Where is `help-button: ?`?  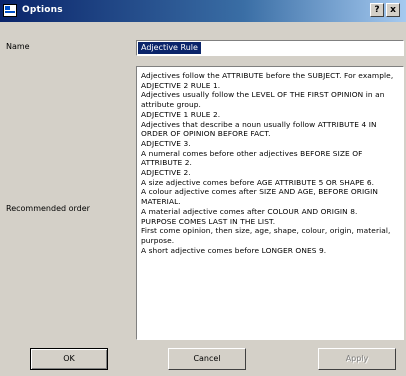 help-button: ? is located at coordinates (377, 10).